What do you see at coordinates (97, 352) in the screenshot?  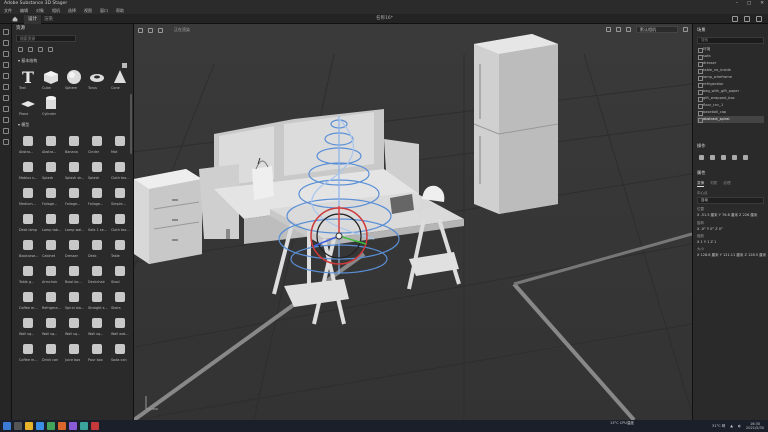 I see `model-item: Pour box` at bounding box center [97, 352].